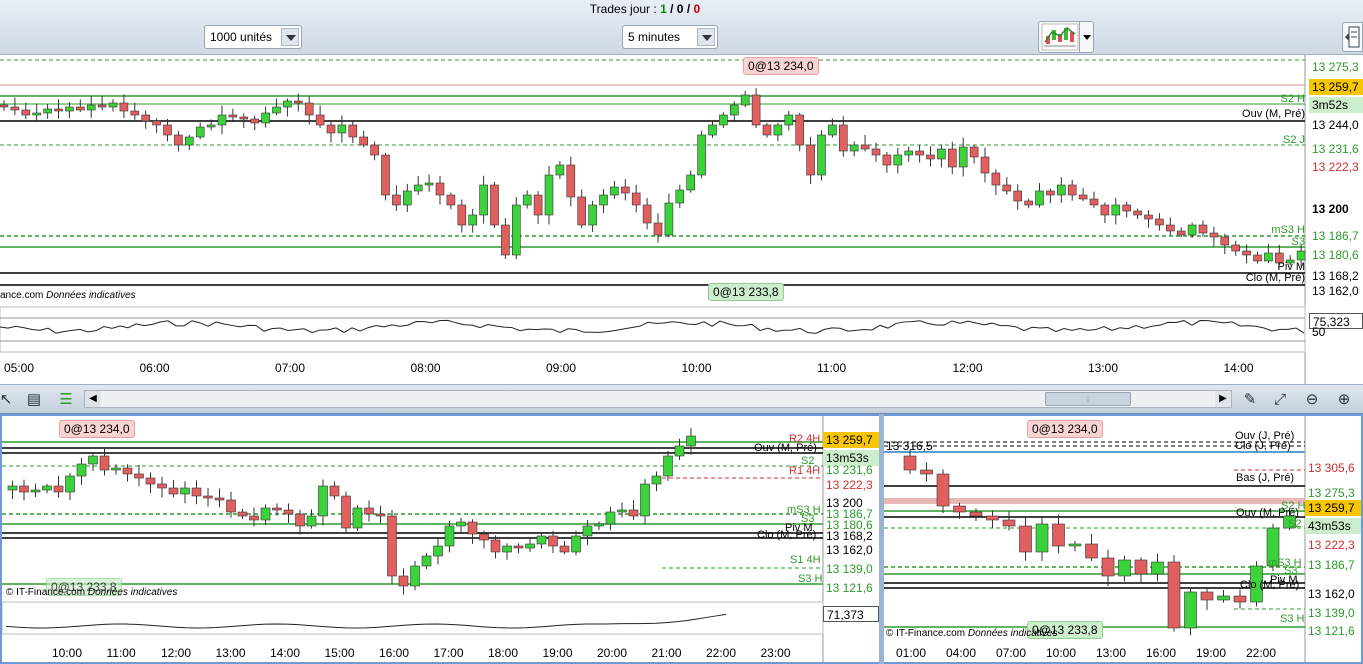 The image size is (1363, 664). Describe the element at coordinates (1261, 653) in the screenshot. I see `time-axis-tick: 22:00` at that location.